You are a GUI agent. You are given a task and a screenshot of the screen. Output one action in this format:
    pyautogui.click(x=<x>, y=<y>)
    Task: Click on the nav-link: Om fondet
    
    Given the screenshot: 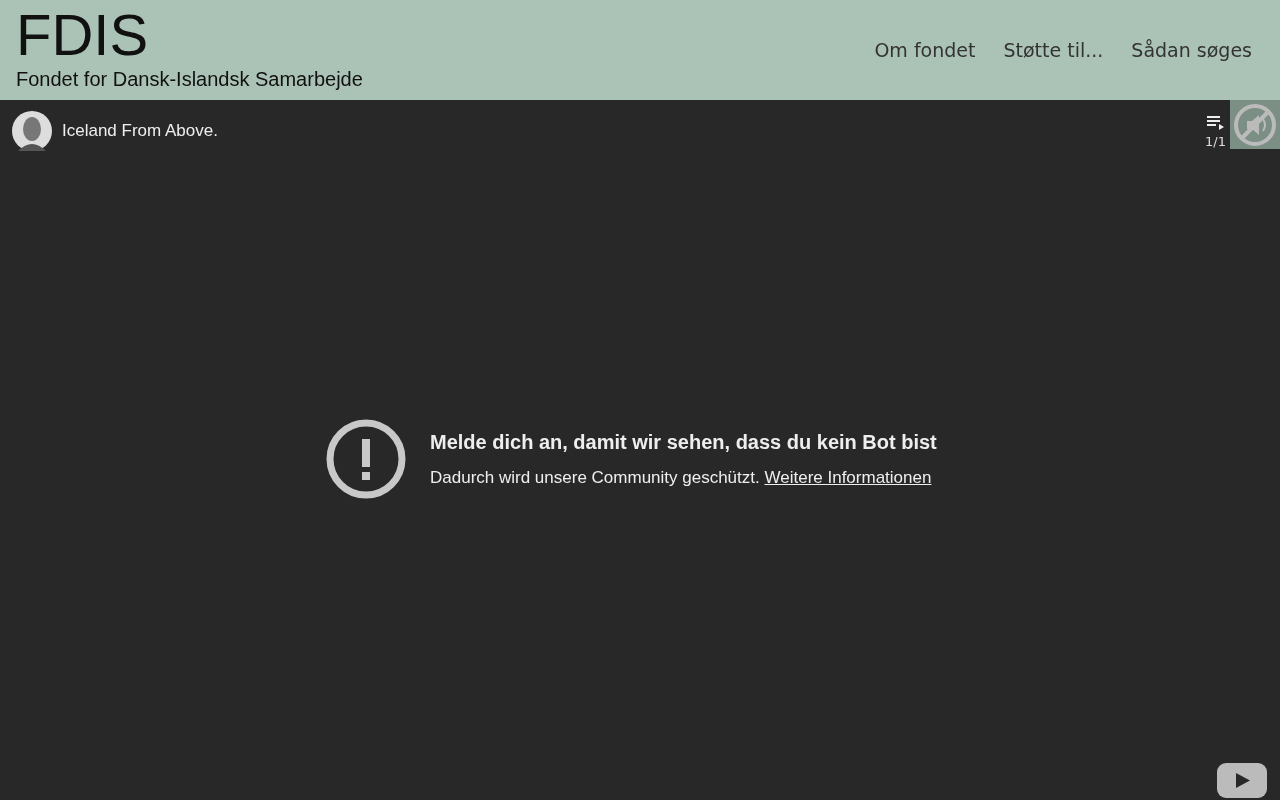 What is the action you would take?
    pyautogui.click(x=925, y=50)
    